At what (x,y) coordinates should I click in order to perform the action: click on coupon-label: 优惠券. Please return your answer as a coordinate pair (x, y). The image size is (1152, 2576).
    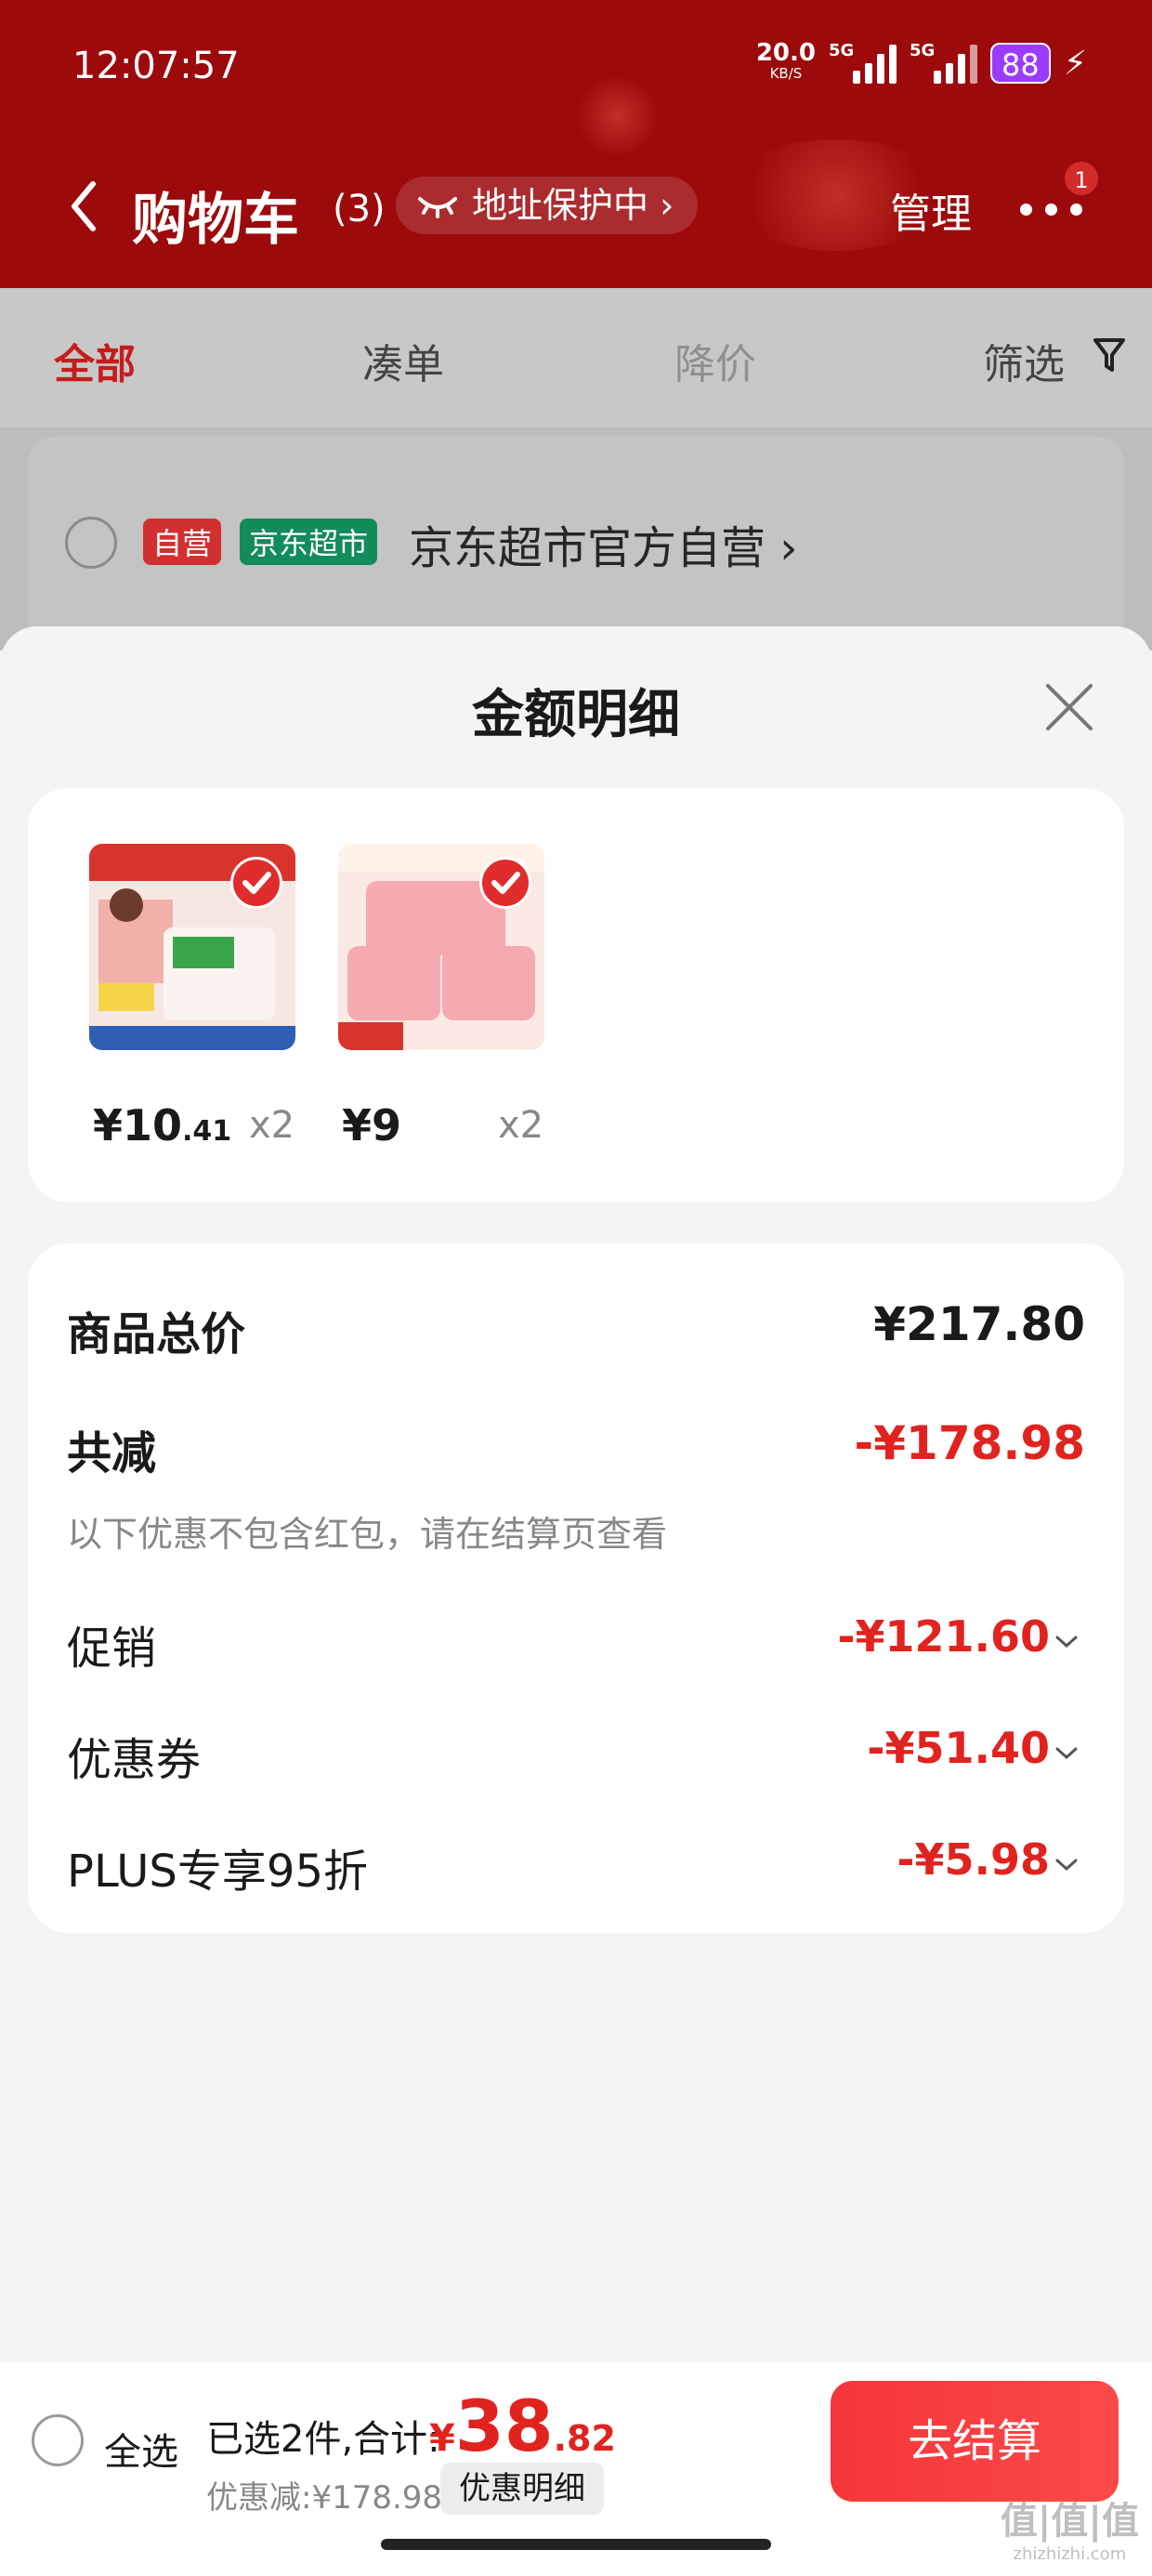
    Looking at the image, I should click on (134, 1755).